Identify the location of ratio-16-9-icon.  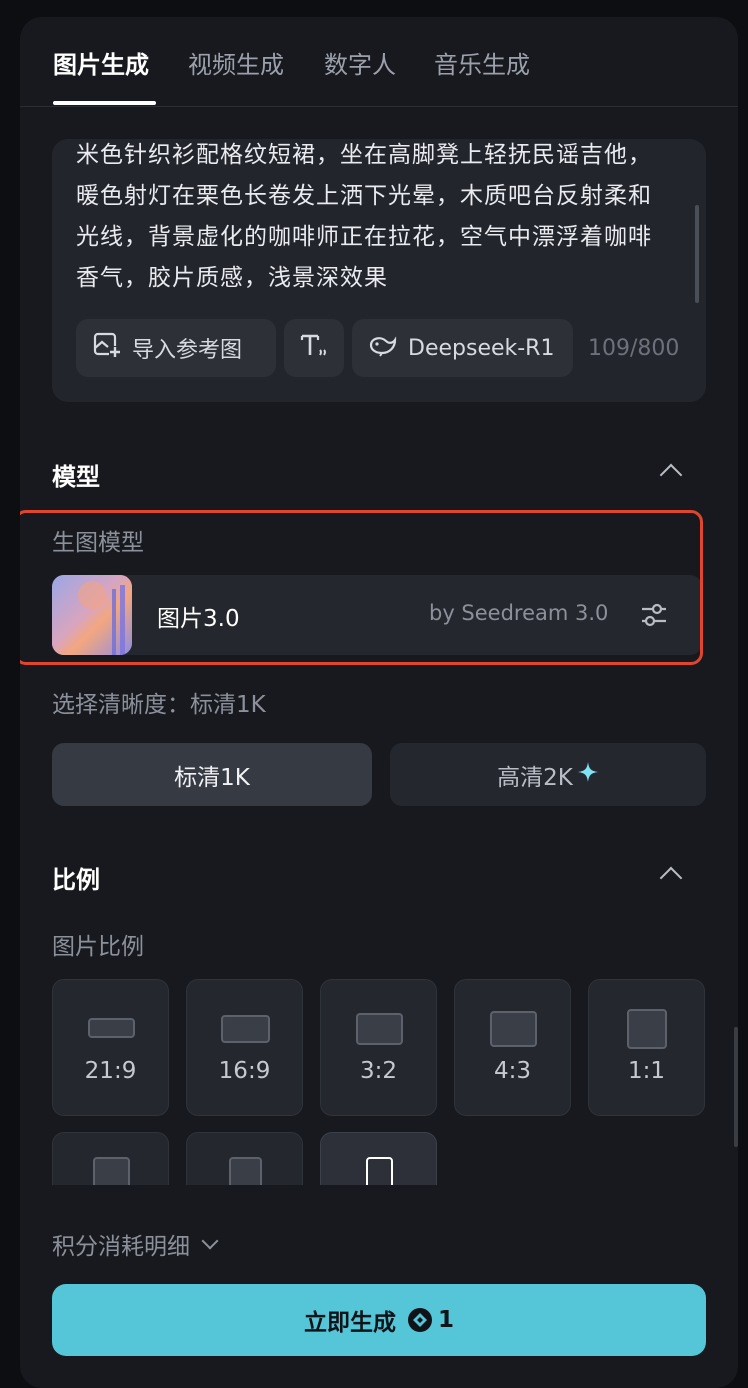
(245, 1029).